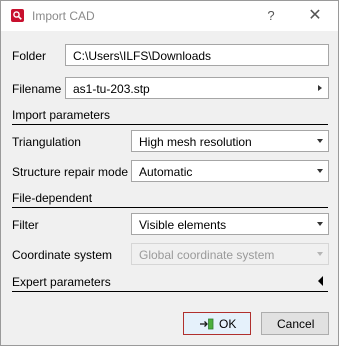 The image size is (339, 346). What do you see at coordinates (169, 16) in the screenshot?
I see `title-bar: Import CAD ? ✕` at bounding box center [169, 16].